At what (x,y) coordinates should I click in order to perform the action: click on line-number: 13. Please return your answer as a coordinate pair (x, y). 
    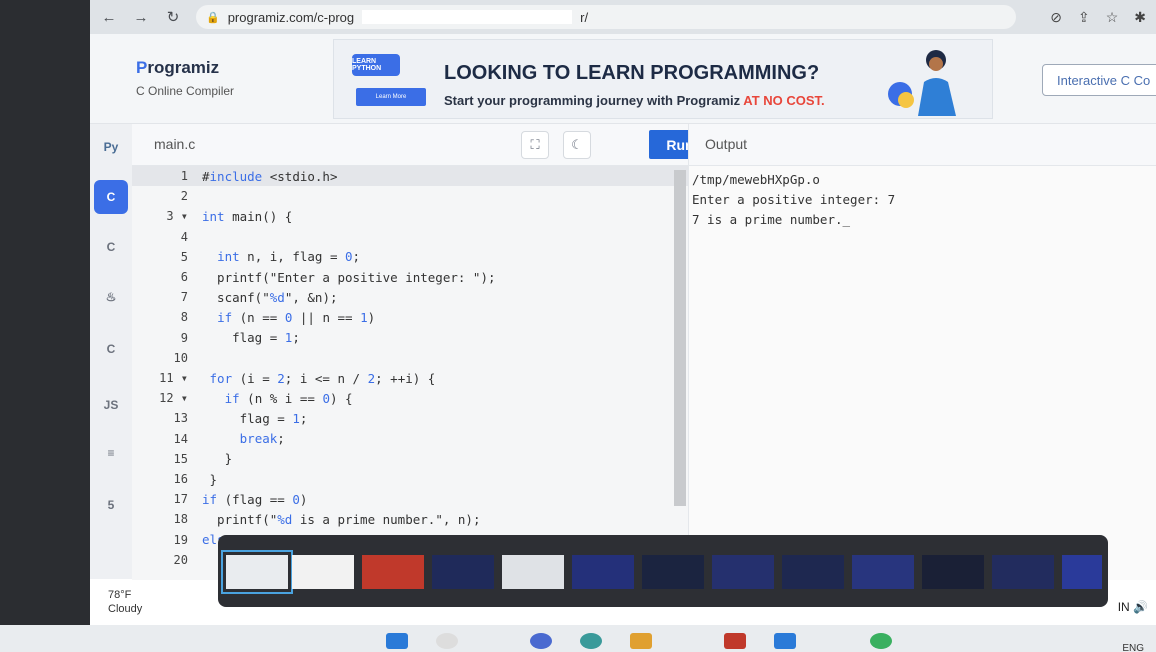
    Looking at the image, I should click on (180, 418).